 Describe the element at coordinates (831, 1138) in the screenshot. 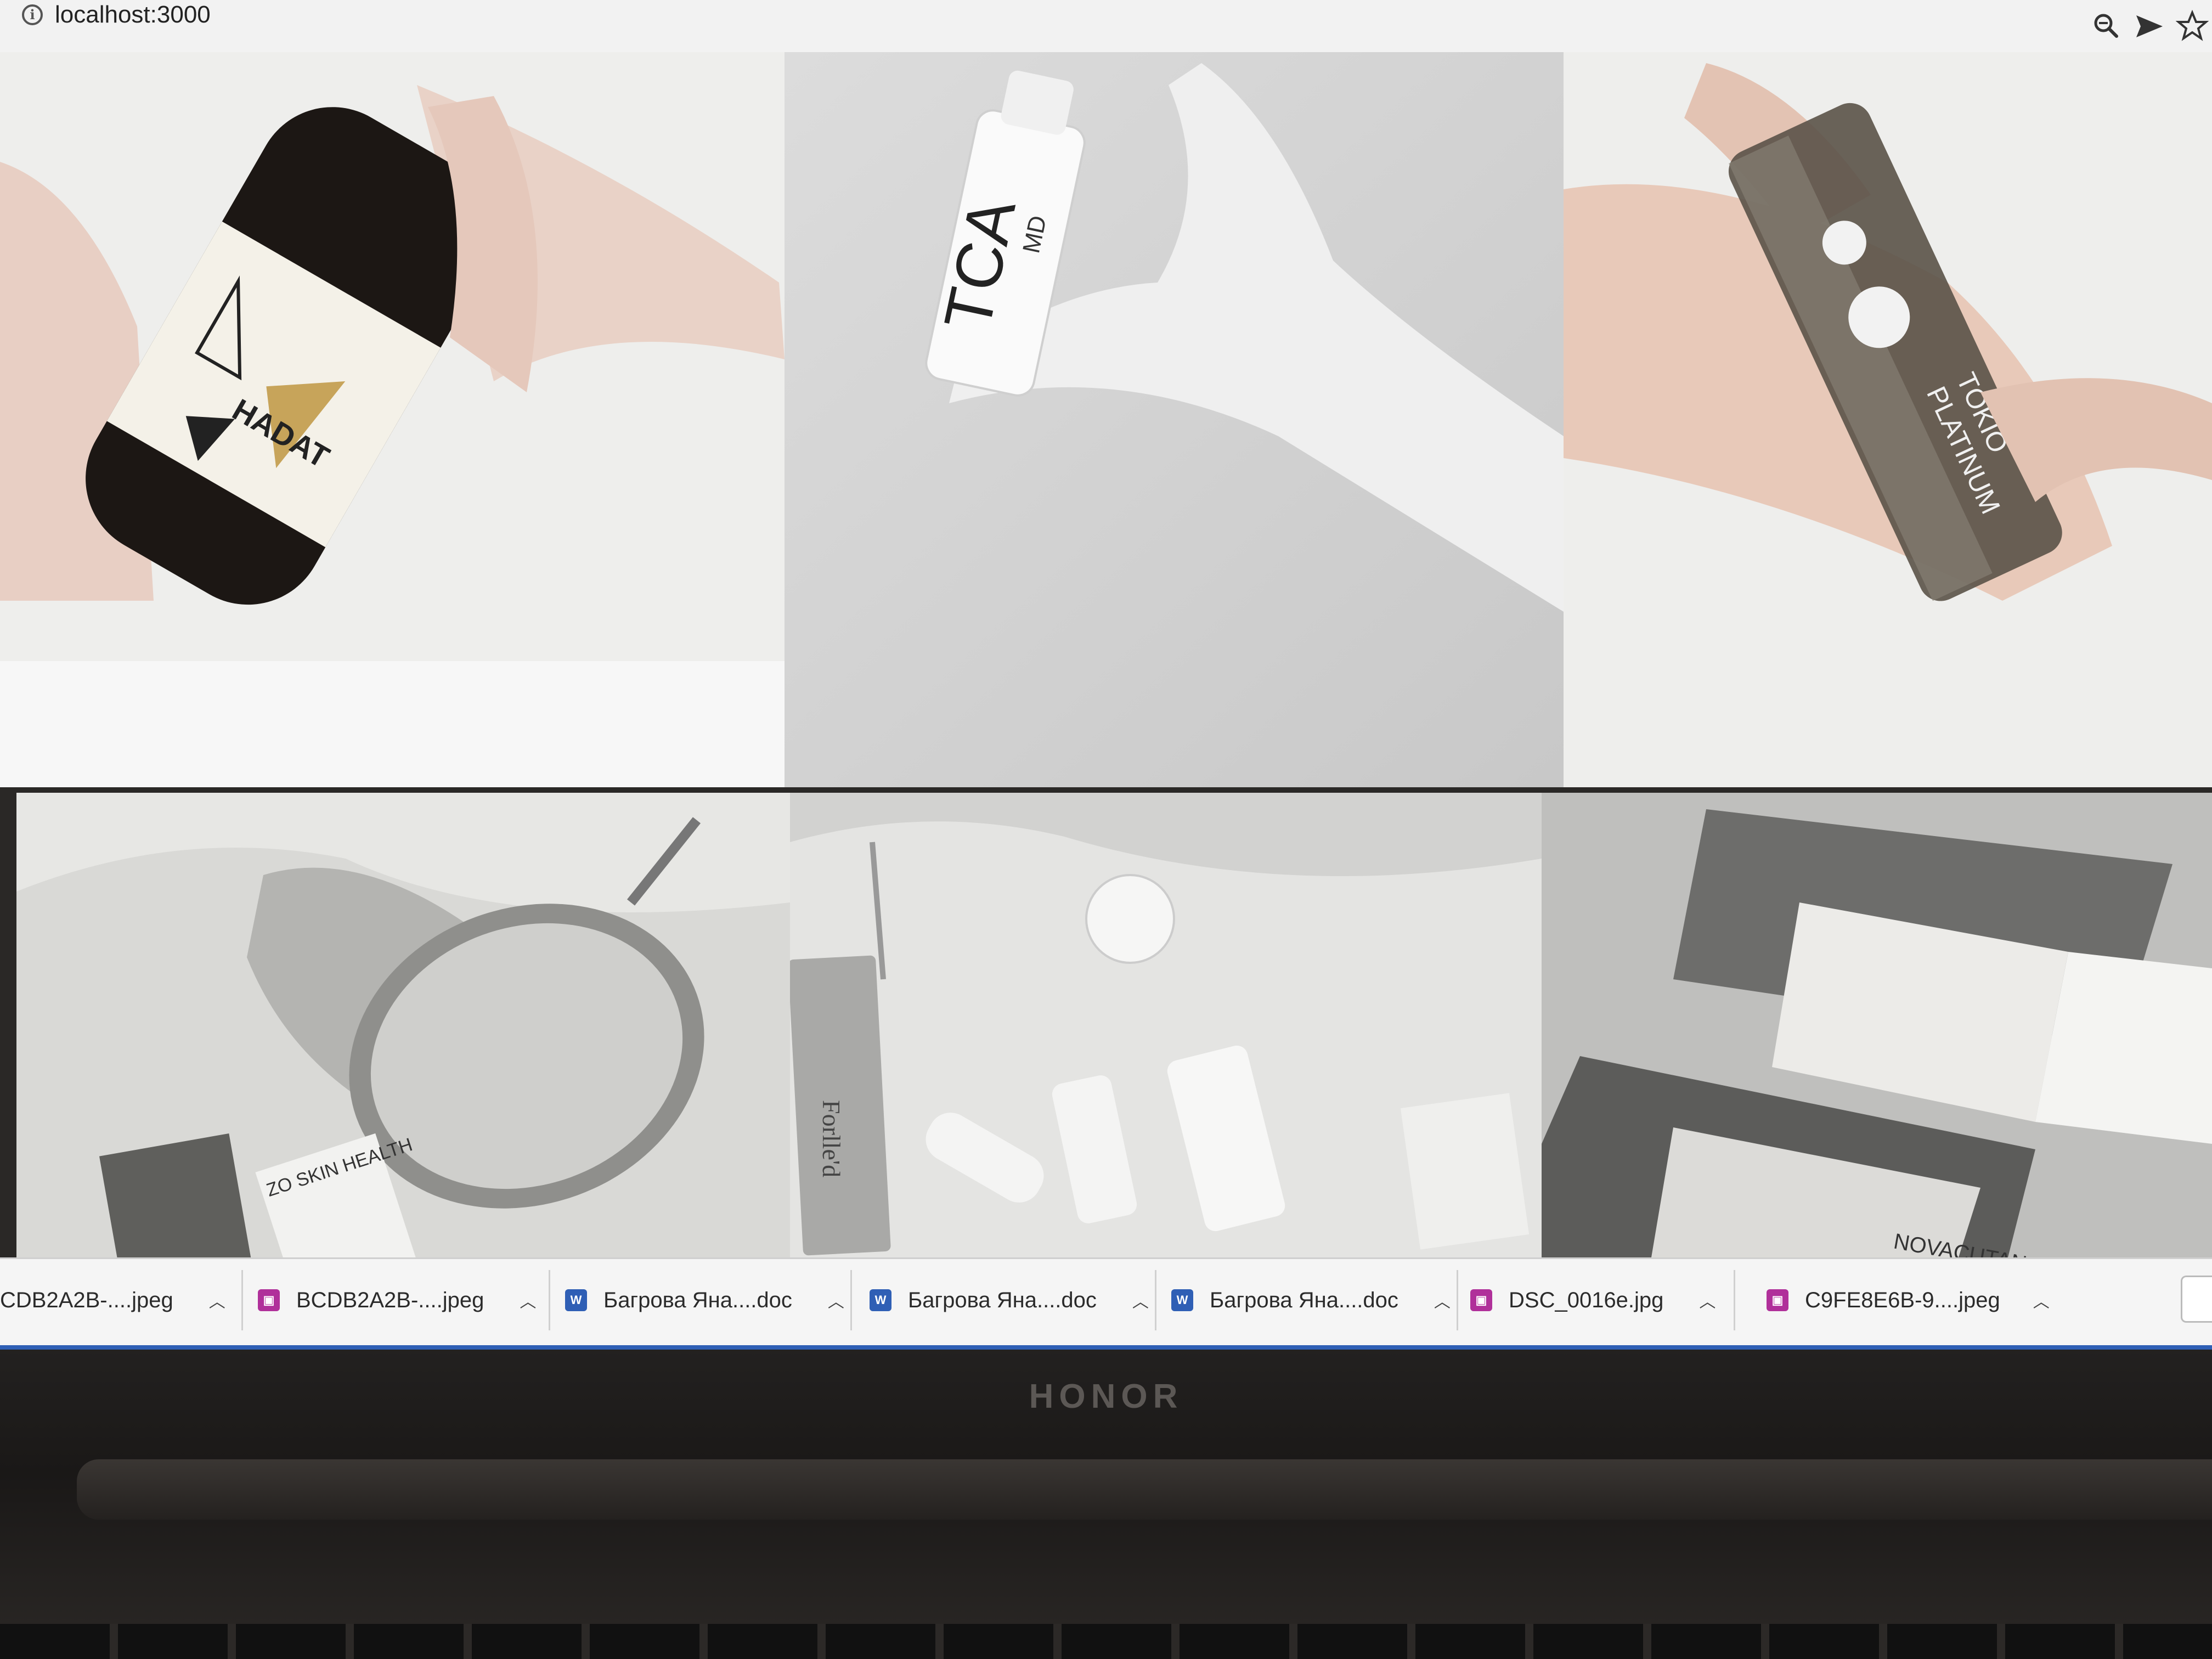

I see `forlled-label: Forlle'd` at that location.